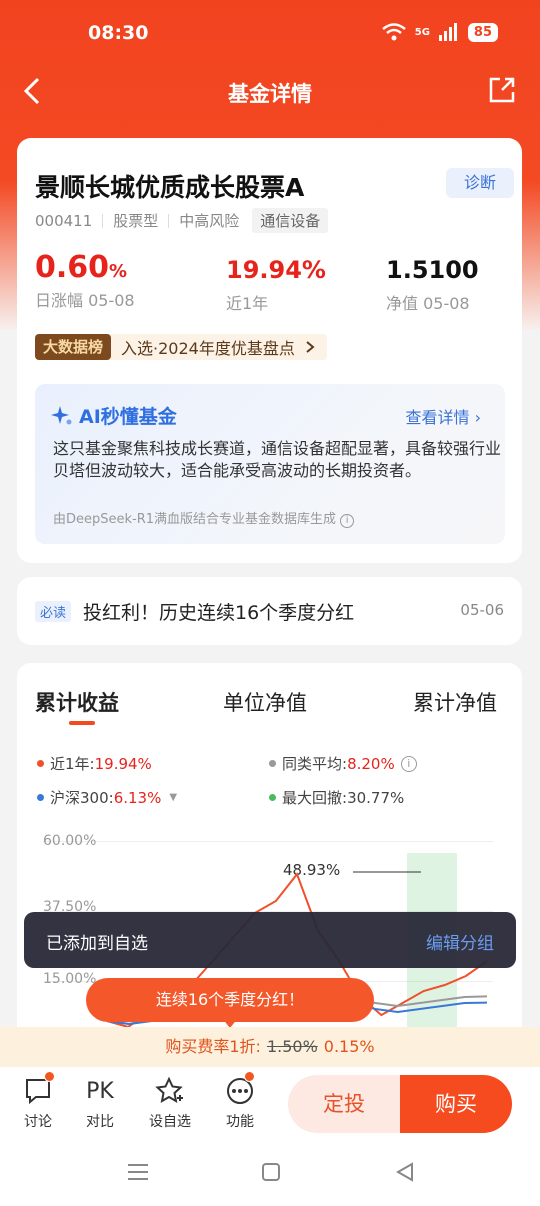 Image resolution: width=540 pixels, height=1206 pixels. Describe the element at coordinates (276, 270) in the screenshot. I see `year-return-value: 19.94%` at that location.